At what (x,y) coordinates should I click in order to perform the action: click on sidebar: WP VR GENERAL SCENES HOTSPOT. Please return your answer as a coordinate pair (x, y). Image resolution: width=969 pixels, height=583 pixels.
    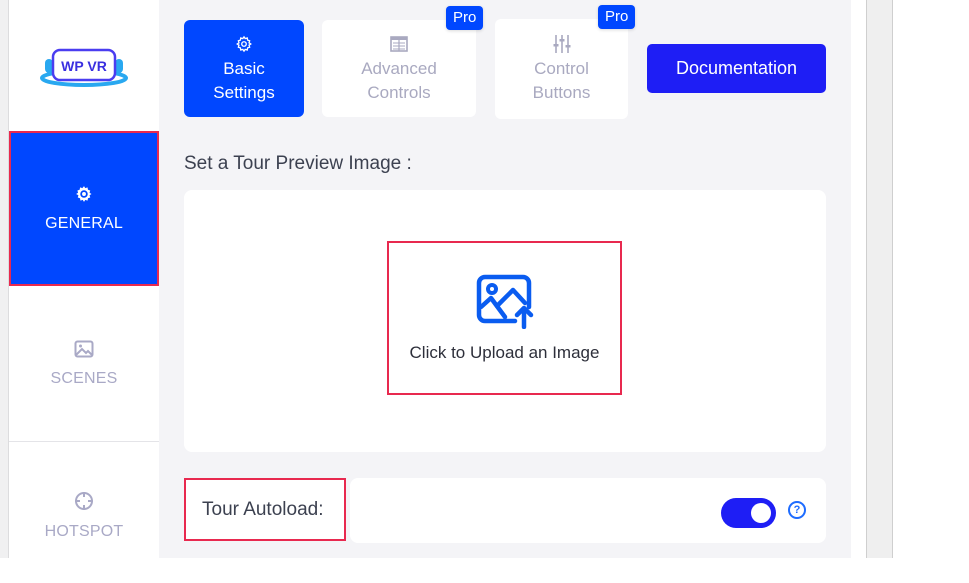
    Looking at the image, I should click on (84, 279).